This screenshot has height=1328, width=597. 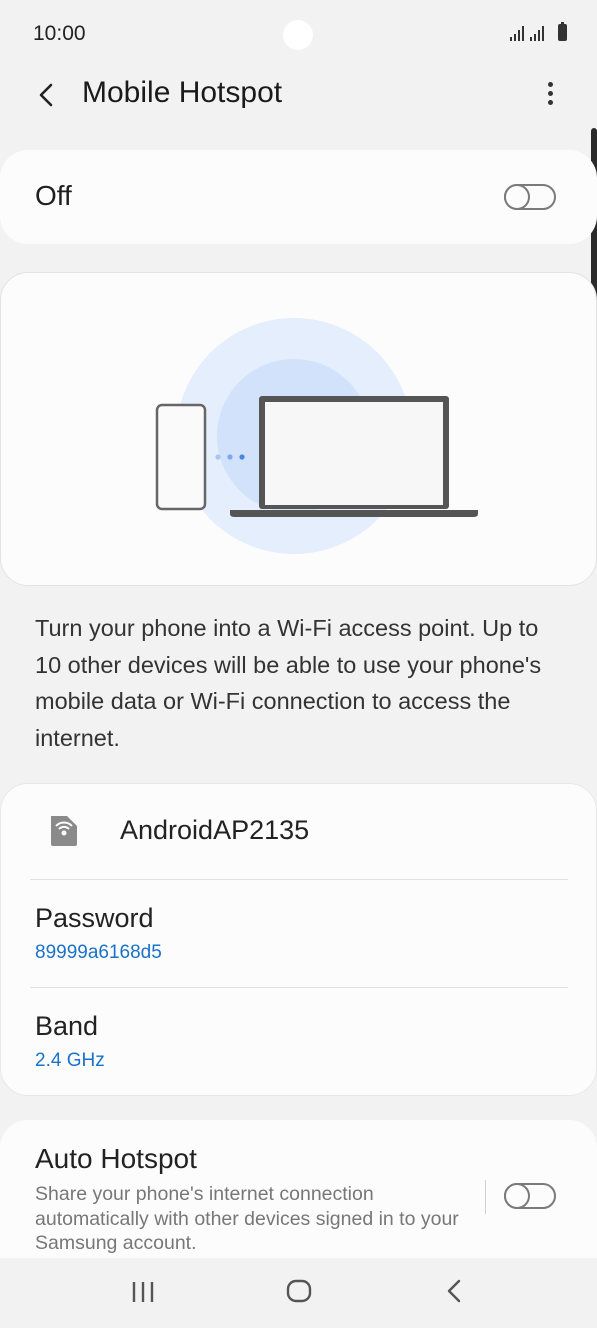 I want to click on recents-icon, so click(x=143, y=1292).